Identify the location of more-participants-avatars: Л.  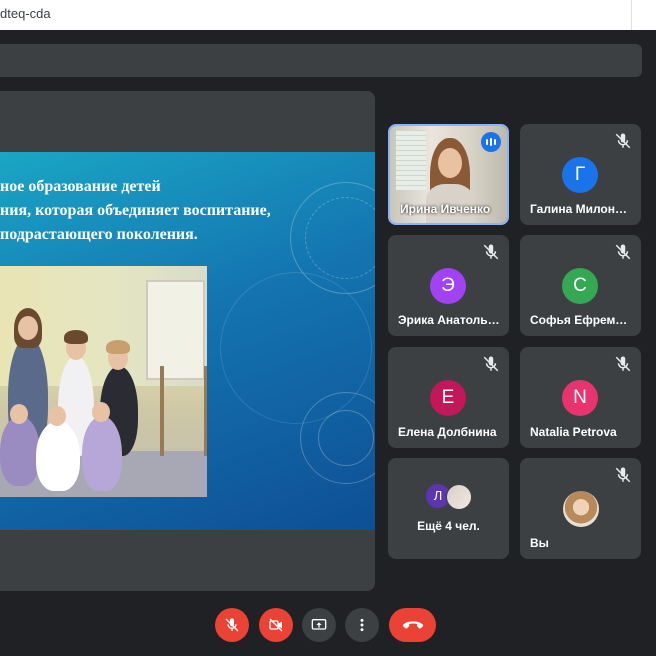
(451, 497).